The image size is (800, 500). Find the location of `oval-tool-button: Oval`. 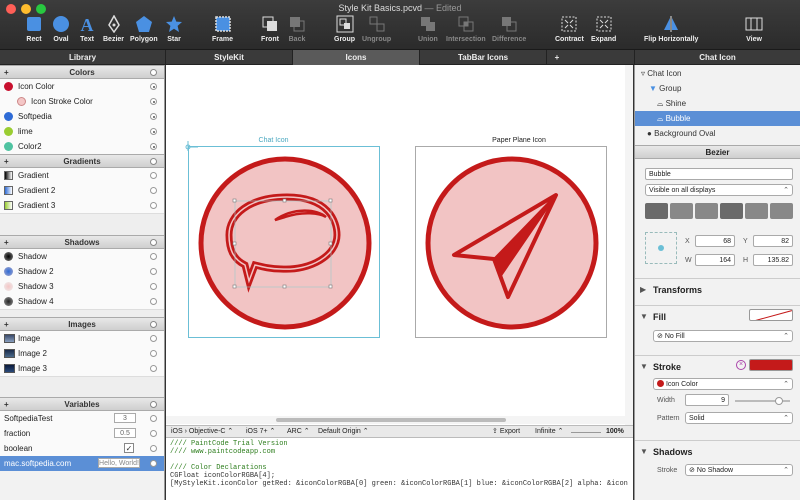

oval-tool-button: Oval is located at coordinates (61, 29).